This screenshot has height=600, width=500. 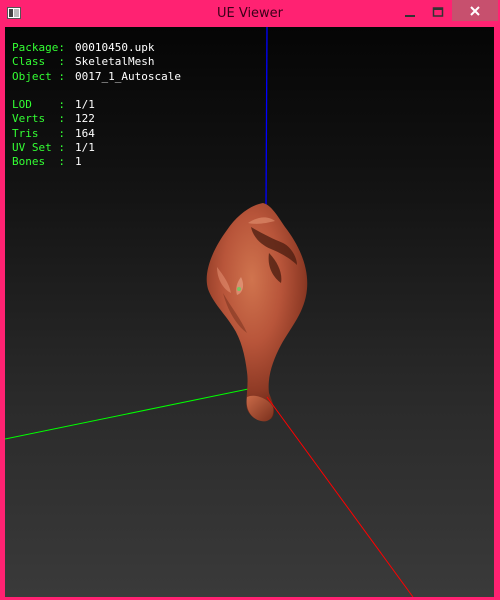 I want to click on info-label: Tris :, so click(x=38, y=133).